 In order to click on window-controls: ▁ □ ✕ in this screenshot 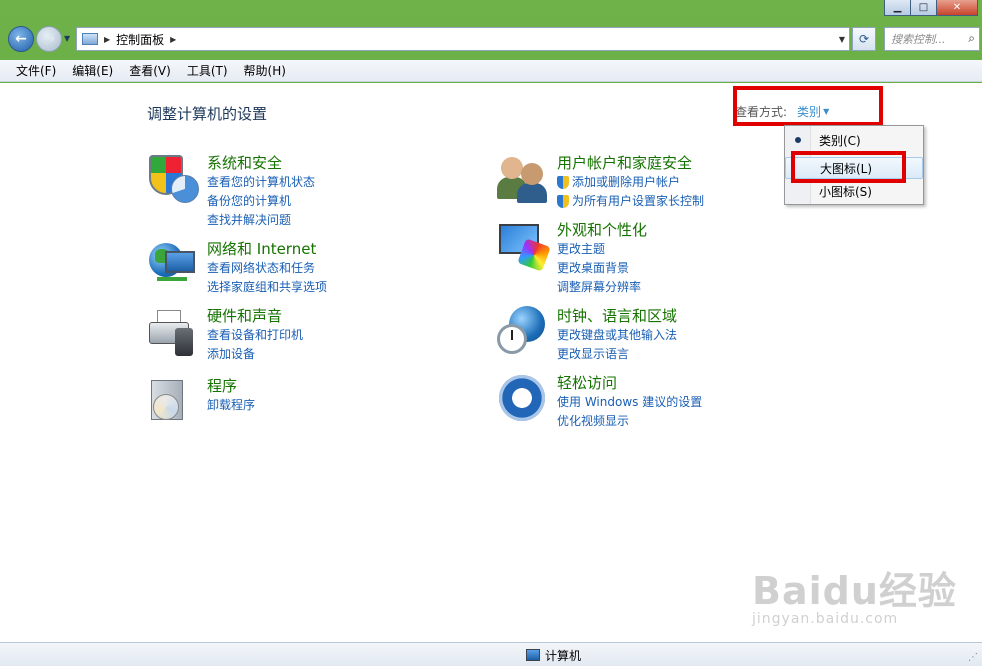, I will do `click(931, 8)`.